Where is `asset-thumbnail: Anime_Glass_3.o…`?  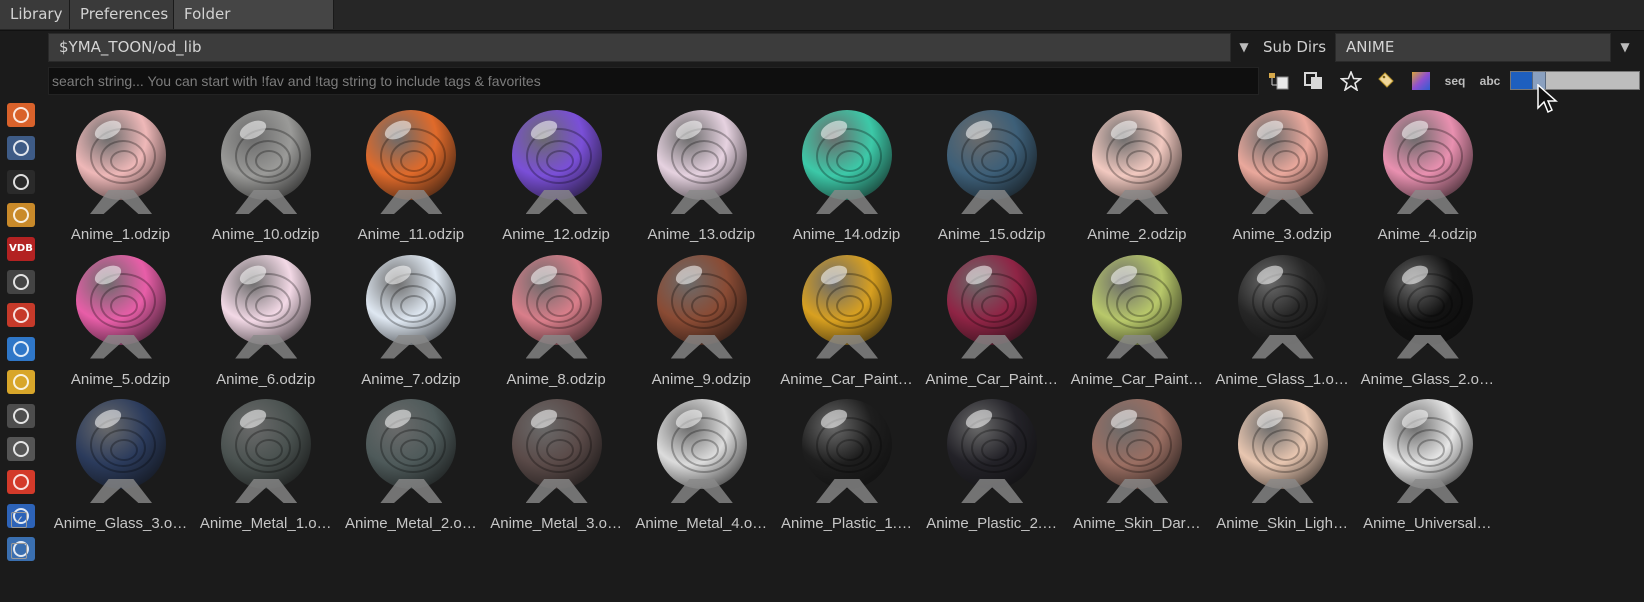 asset-thumbnail: Anime_Glass_3.o… is located at coordinates (120, 465).